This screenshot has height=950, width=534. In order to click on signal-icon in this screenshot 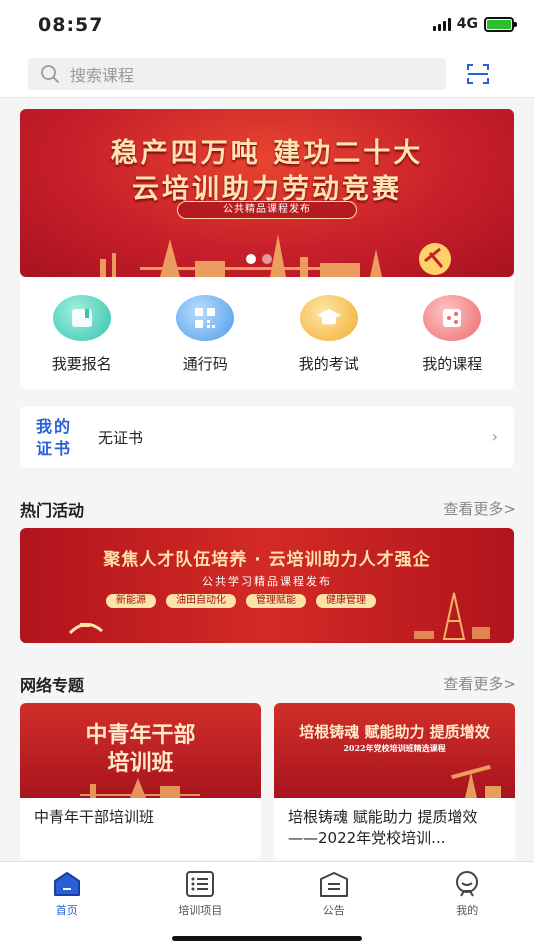, I will do `click(441, 24)`.